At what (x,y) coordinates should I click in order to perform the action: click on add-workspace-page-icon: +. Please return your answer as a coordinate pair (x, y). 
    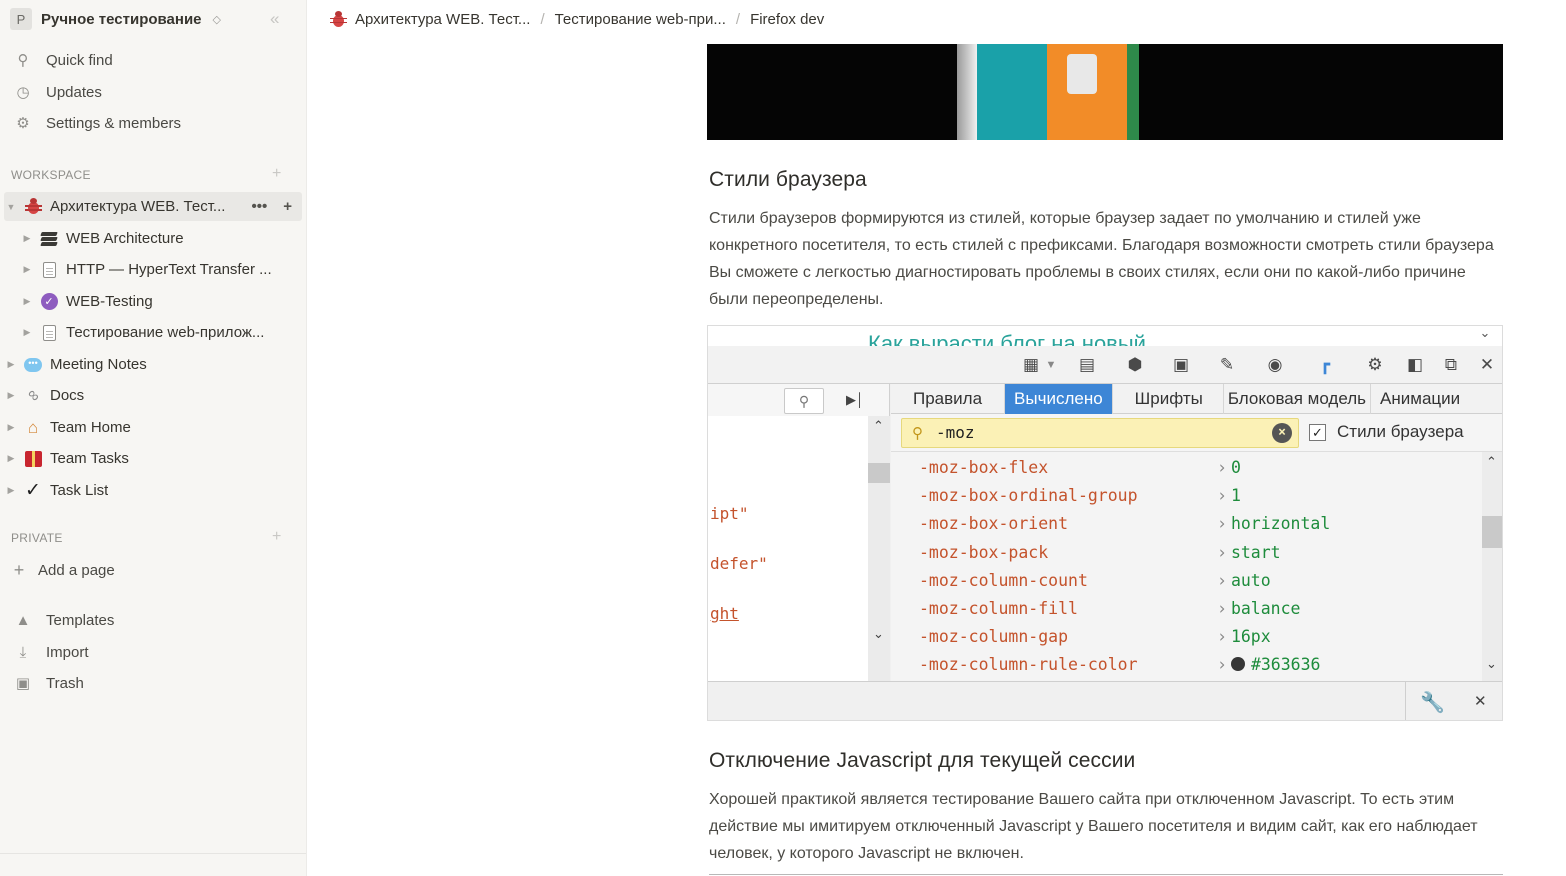
    Looking at the image, I should click on (276, 174).